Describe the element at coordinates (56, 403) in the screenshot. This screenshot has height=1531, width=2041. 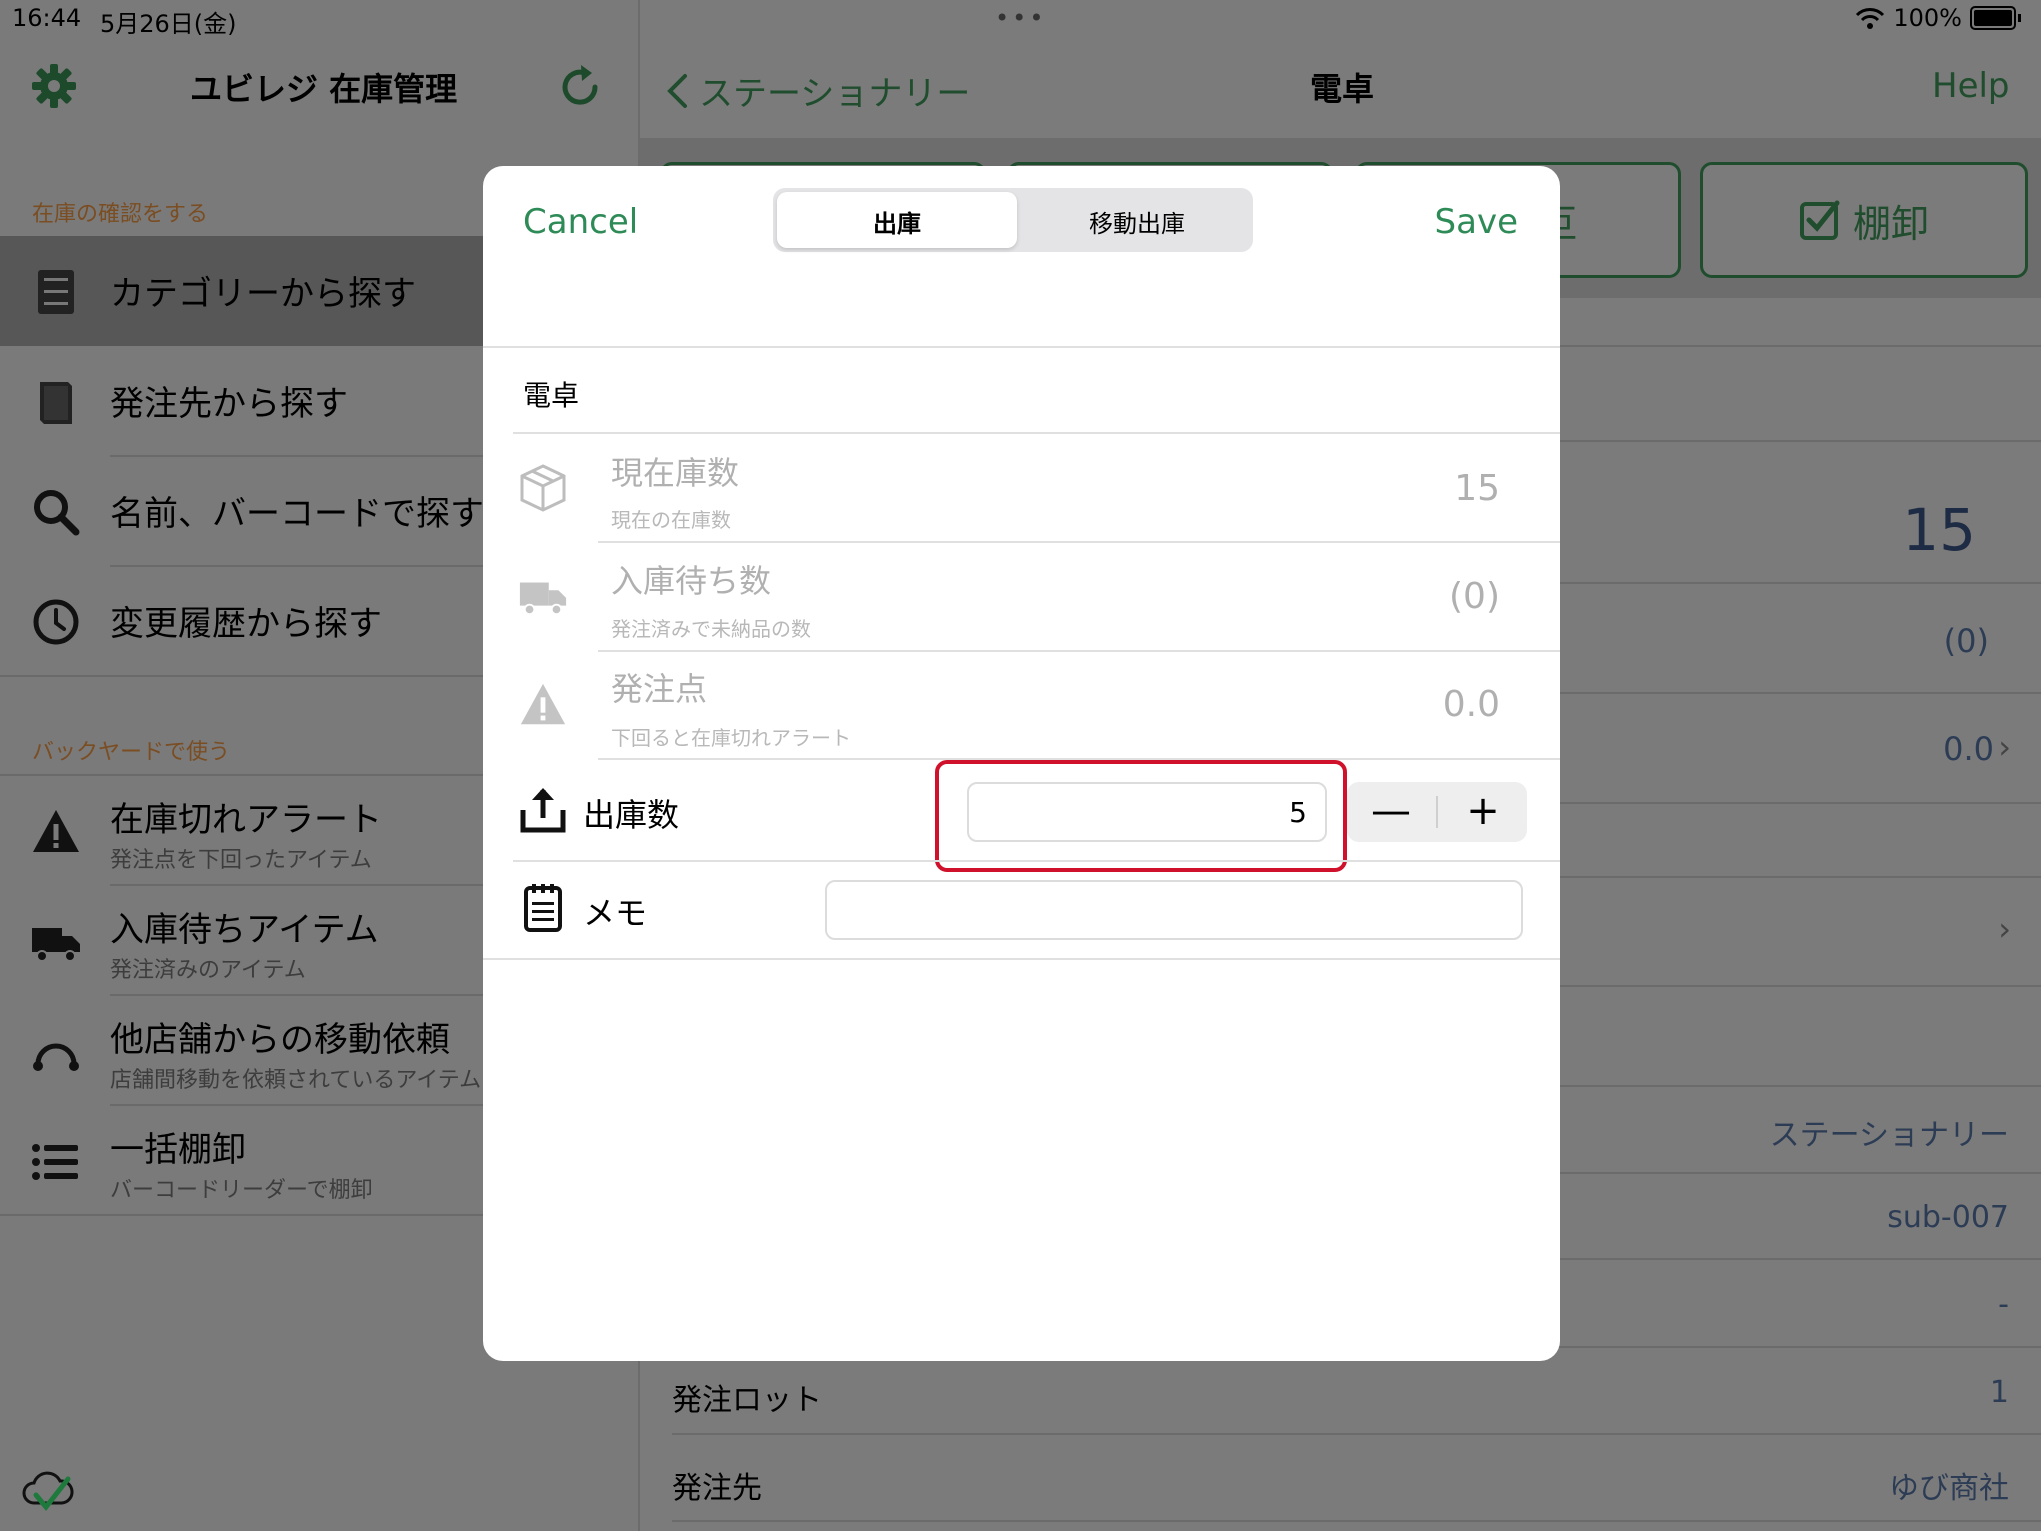
I see `book-icon` at that location.